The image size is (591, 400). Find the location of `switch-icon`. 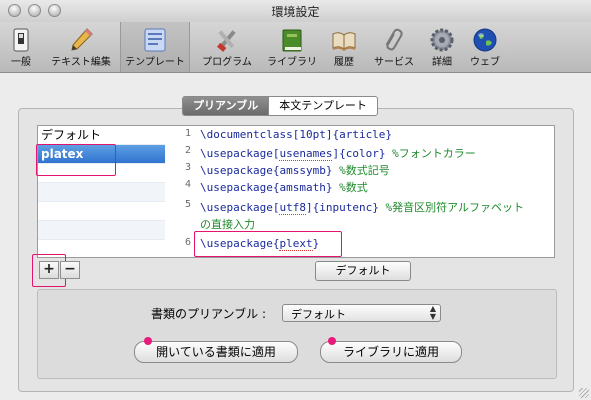

switch-icon is located at coordinates (21, 40).